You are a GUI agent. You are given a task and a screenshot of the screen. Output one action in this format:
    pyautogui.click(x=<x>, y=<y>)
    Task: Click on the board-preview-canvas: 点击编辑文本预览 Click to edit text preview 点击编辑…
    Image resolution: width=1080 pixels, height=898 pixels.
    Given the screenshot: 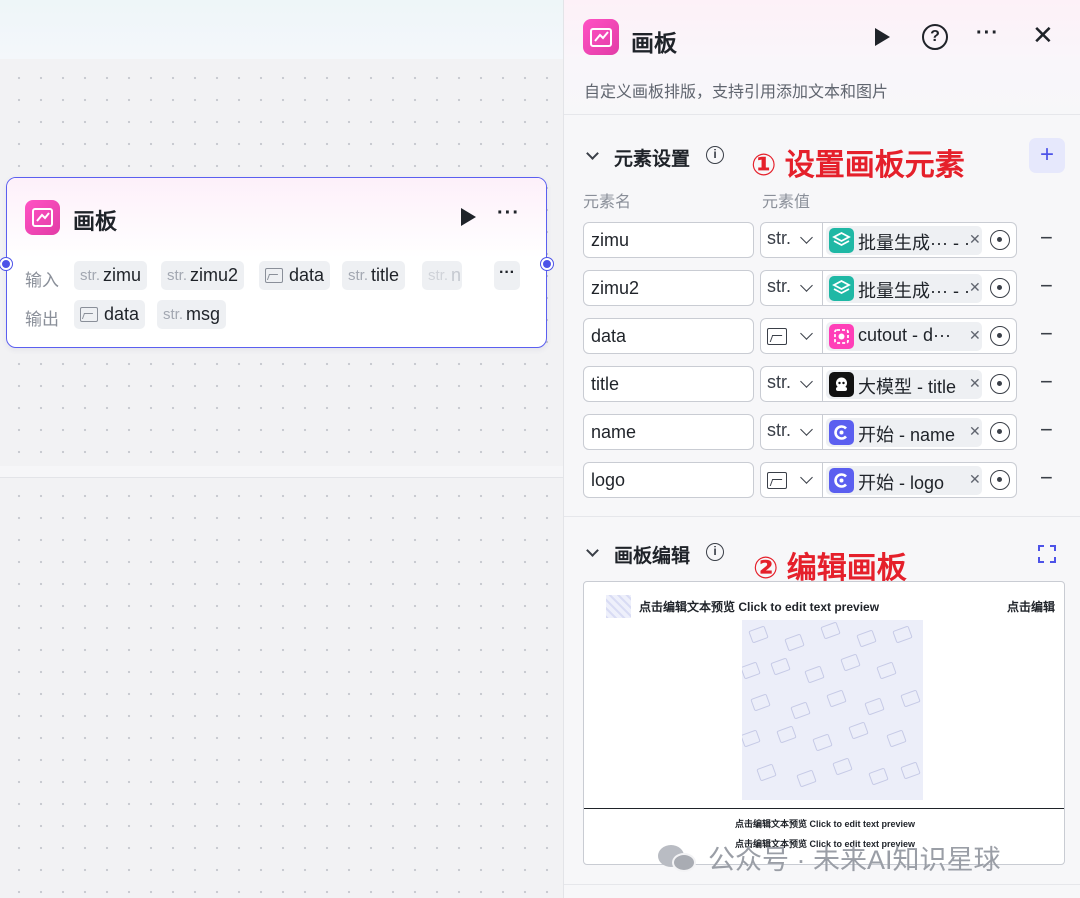 What is the action you would take?
    pyautogui.click(x=824, y=723)
    